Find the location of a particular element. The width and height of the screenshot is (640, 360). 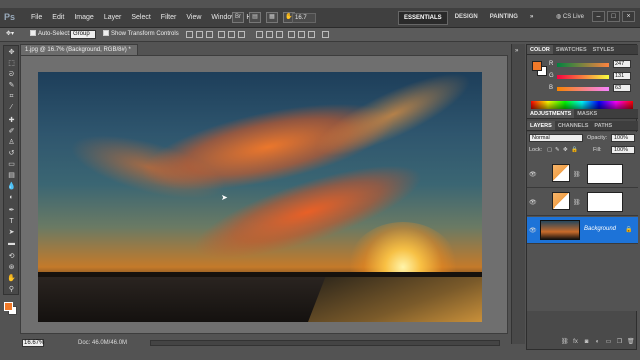

3d-rotate-tool-icon: ⟲ is located at coordinates (11, 256).